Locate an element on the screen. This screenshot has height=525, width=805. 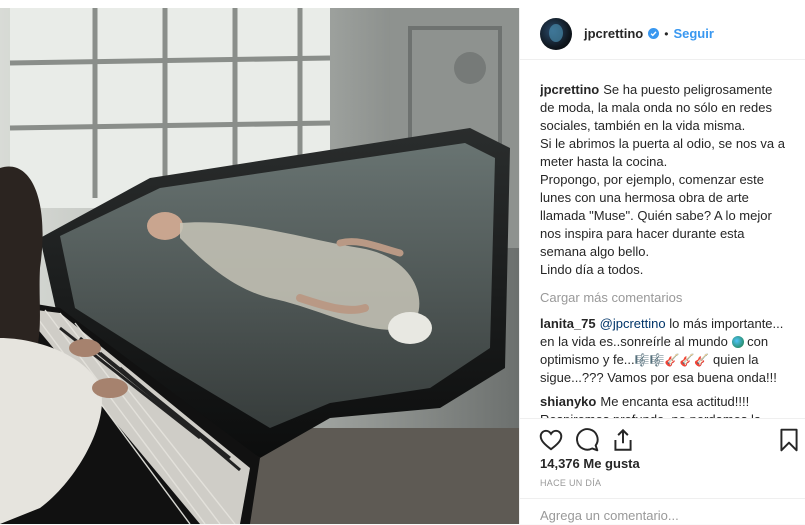
likes-count: 14,376 Me gusta is located at coordinates (590, 463).